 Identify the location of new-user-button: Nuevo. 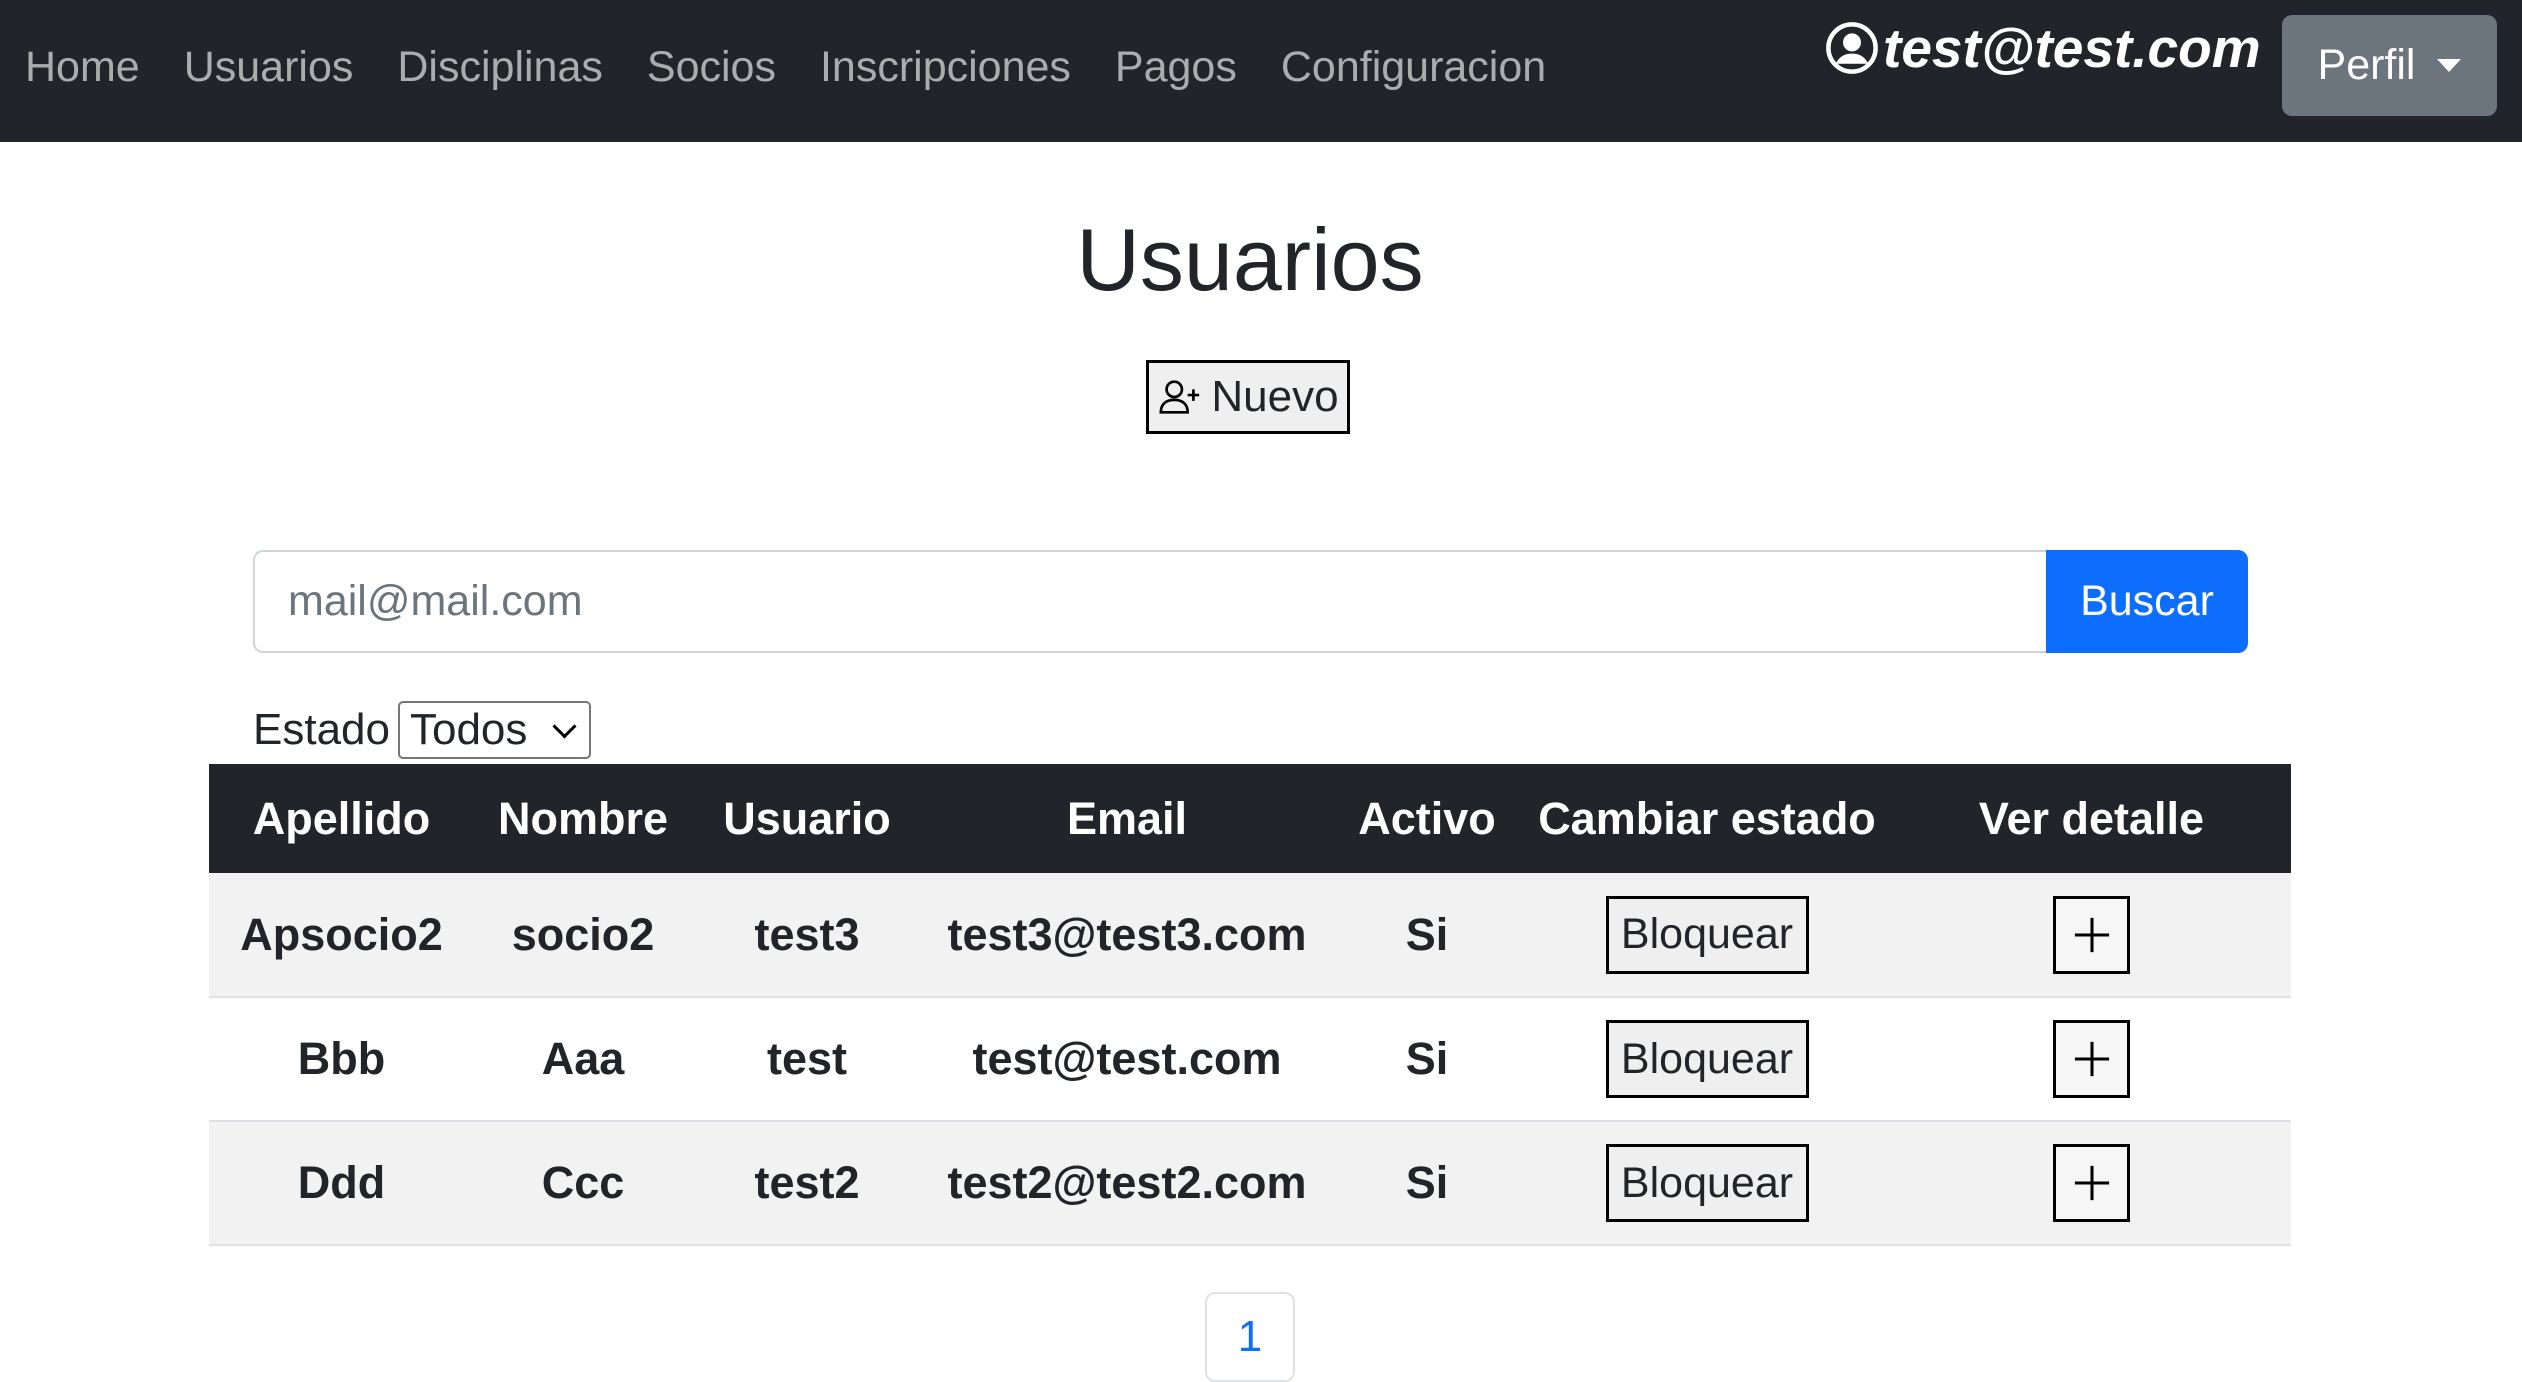
(1248, 397).